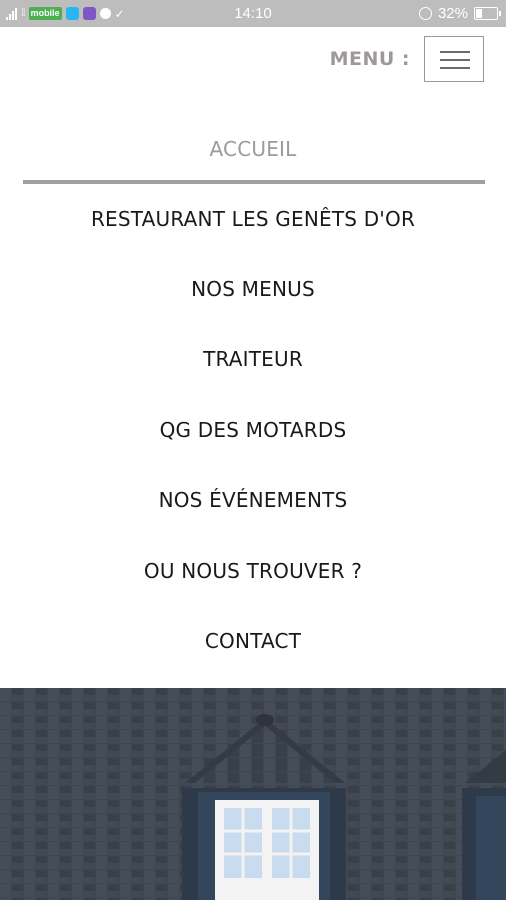 Image resolution: width=506 pixels, height=900 pixels. Describe the element at coordinates (425, 13) in the screenshot. I see `alarm-icon` at that location.